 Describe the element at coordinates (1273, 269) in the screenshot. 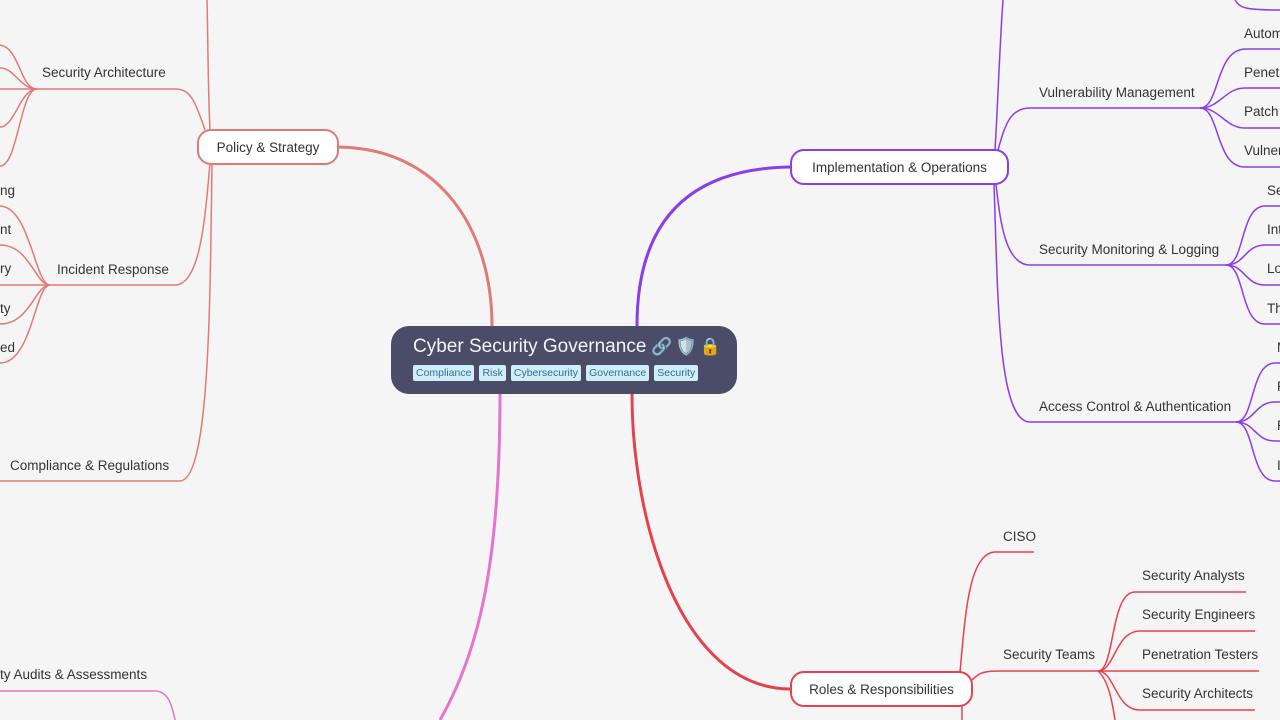

I see `node-partial: Lo` at that location.